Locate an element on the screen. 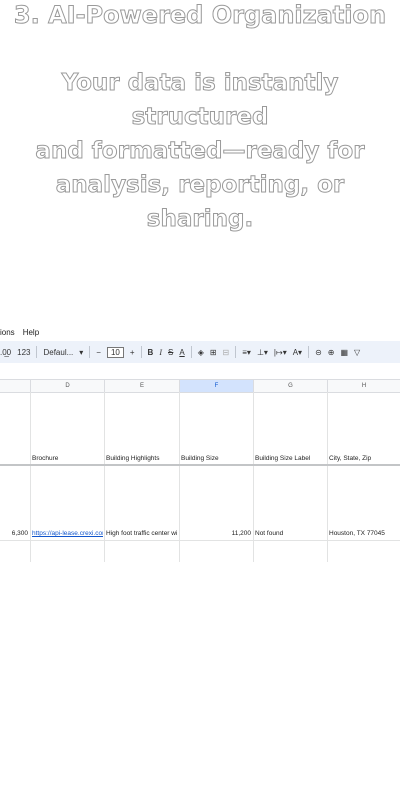 The image size is (400, 800). borders-icon: ⊞ is located at coordinates (213, 352).